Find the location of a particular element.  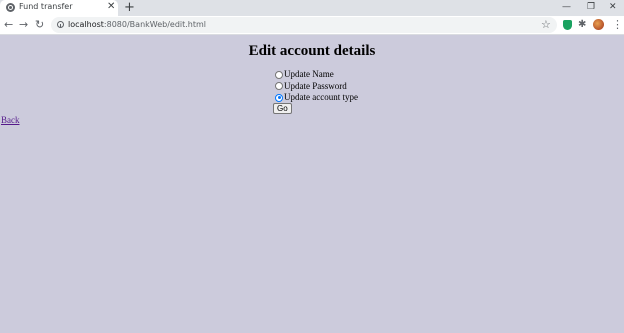

new-tab-button: + is located at coordinates (129, 8).